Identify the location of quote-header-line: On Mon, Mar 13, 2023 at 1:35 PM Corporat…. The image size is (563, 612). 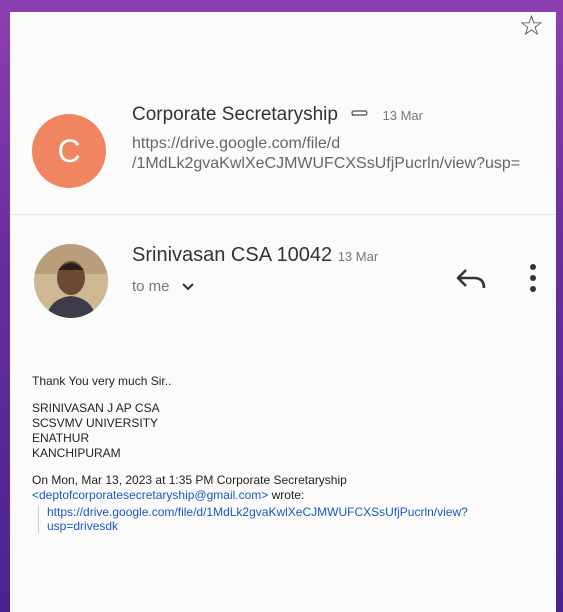
(189, 480).